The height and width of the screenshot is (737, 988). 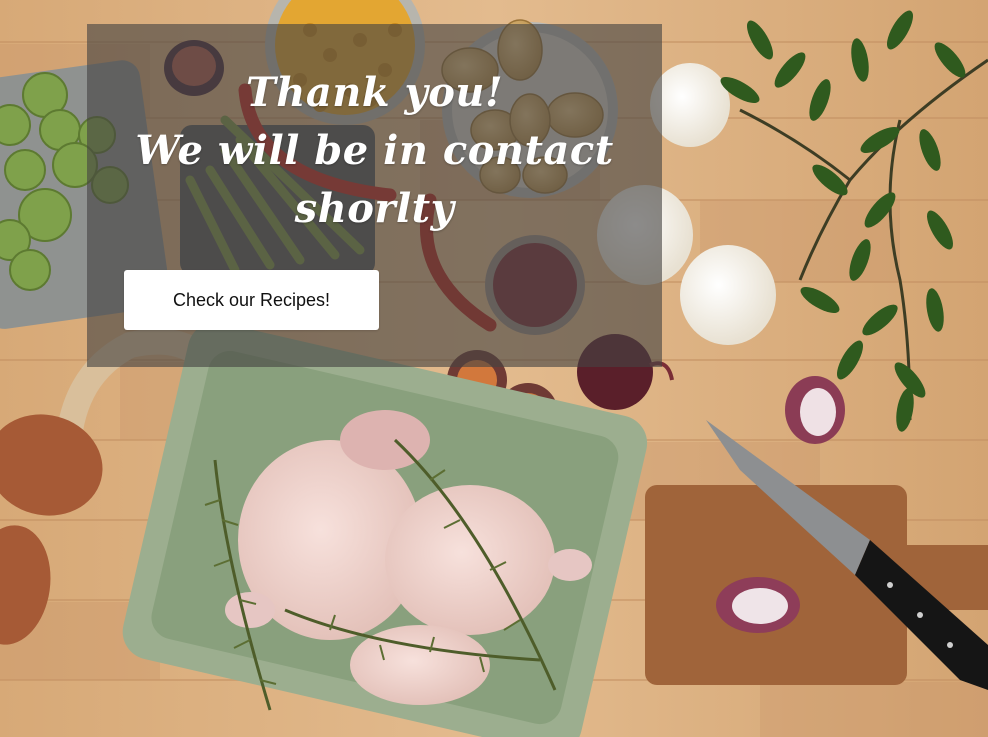 What do you see at coordinates (374, 92) in the screenshot?
I see `thank-you-line: Thank you!` at bounding box center [374, 92].